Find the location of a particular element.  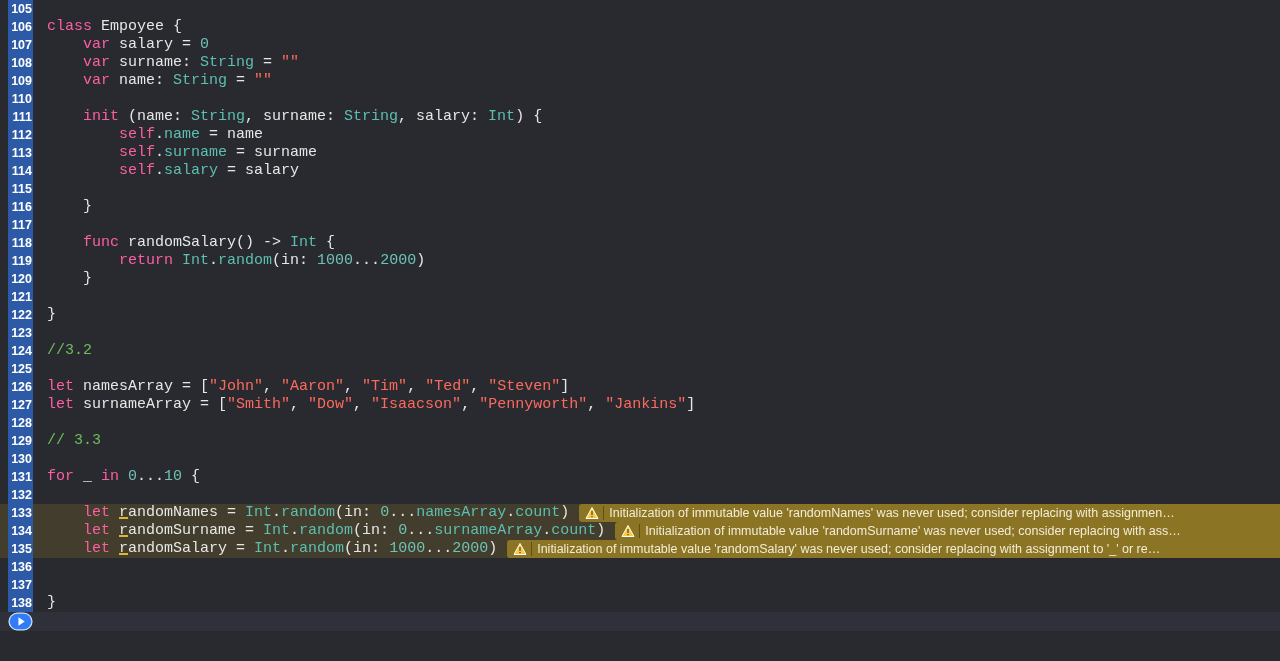

run-button is located at coordinates (20, 621).